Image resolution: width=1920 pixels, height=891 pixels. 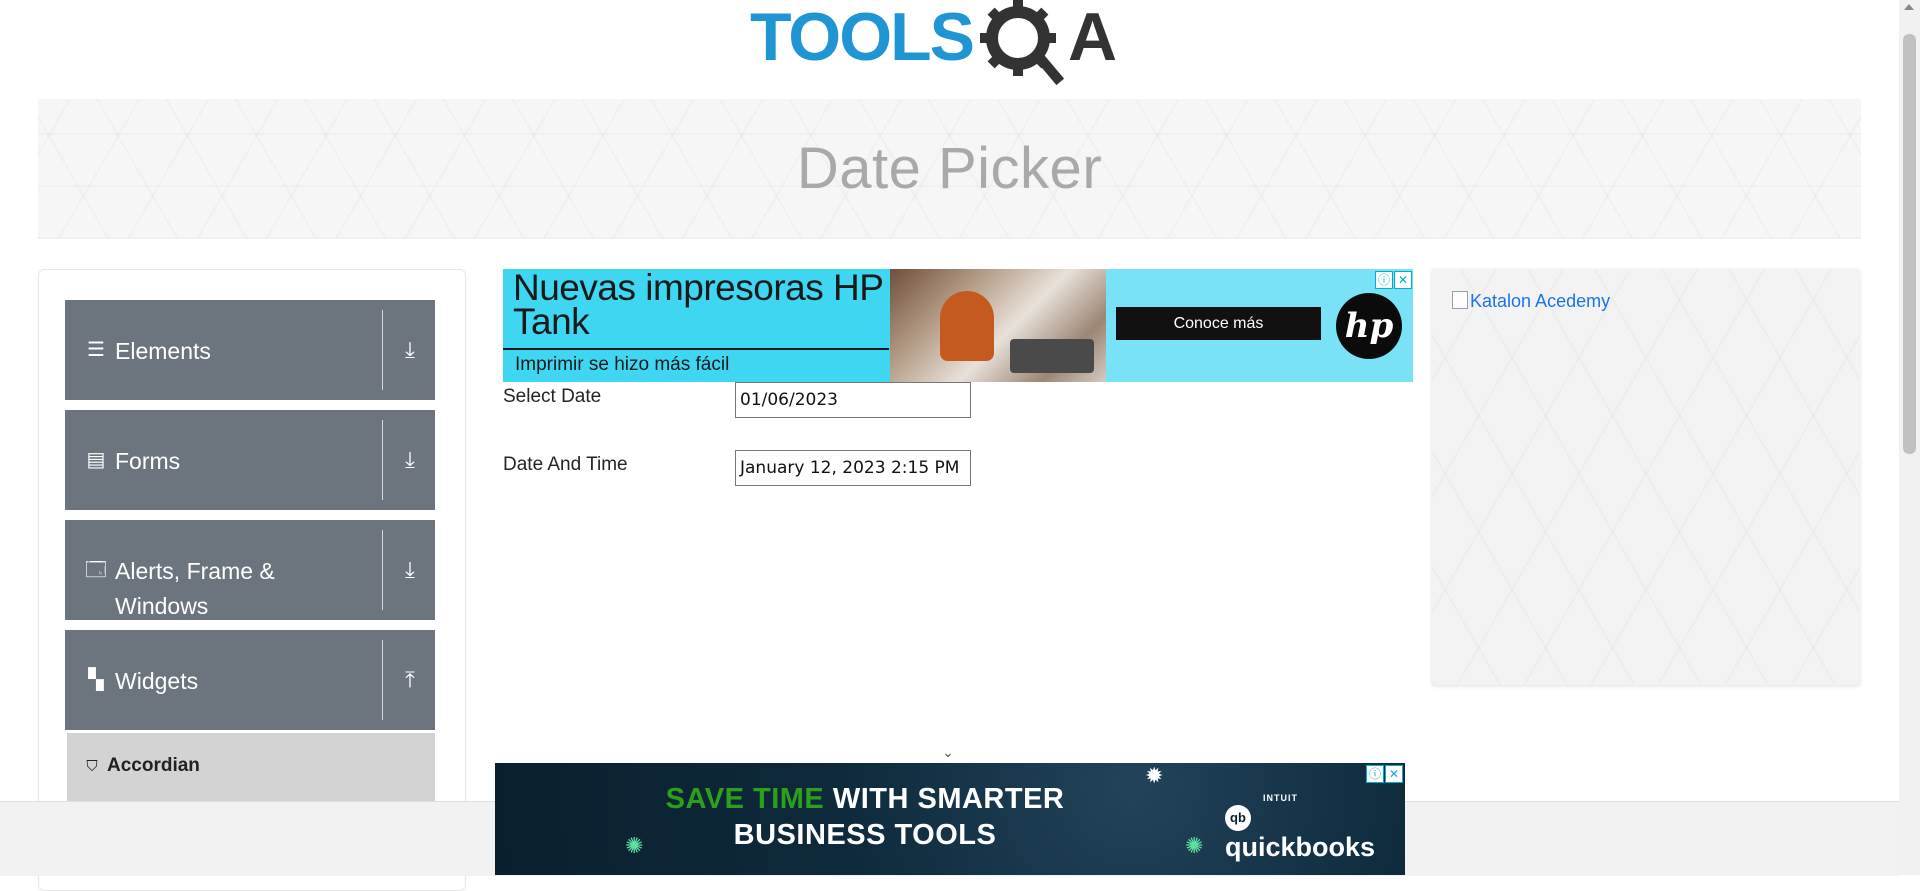 I want to click on date-and-time-label: Date And Time, so click(x=565, y=464).